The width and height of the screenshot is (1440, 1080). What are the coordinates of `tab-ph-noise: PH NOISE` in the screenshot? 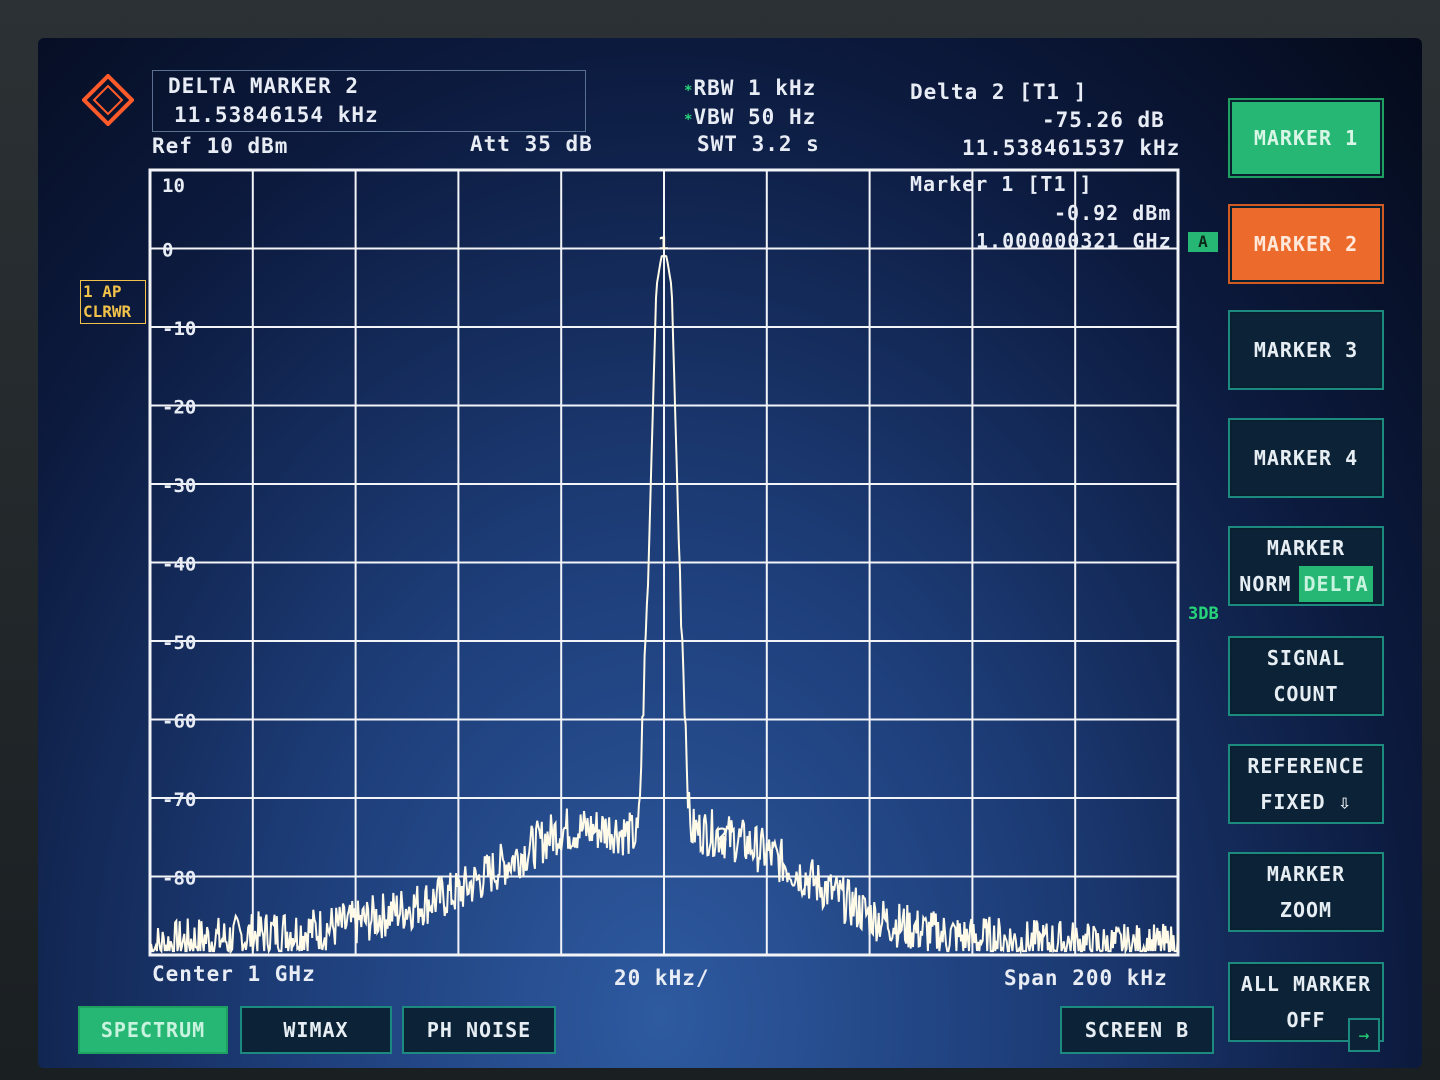 It's located at (479, 1030).